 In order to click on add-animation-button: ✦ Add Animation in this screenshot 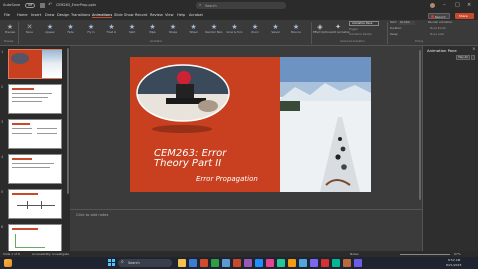, I will do `click(340, 29)`.